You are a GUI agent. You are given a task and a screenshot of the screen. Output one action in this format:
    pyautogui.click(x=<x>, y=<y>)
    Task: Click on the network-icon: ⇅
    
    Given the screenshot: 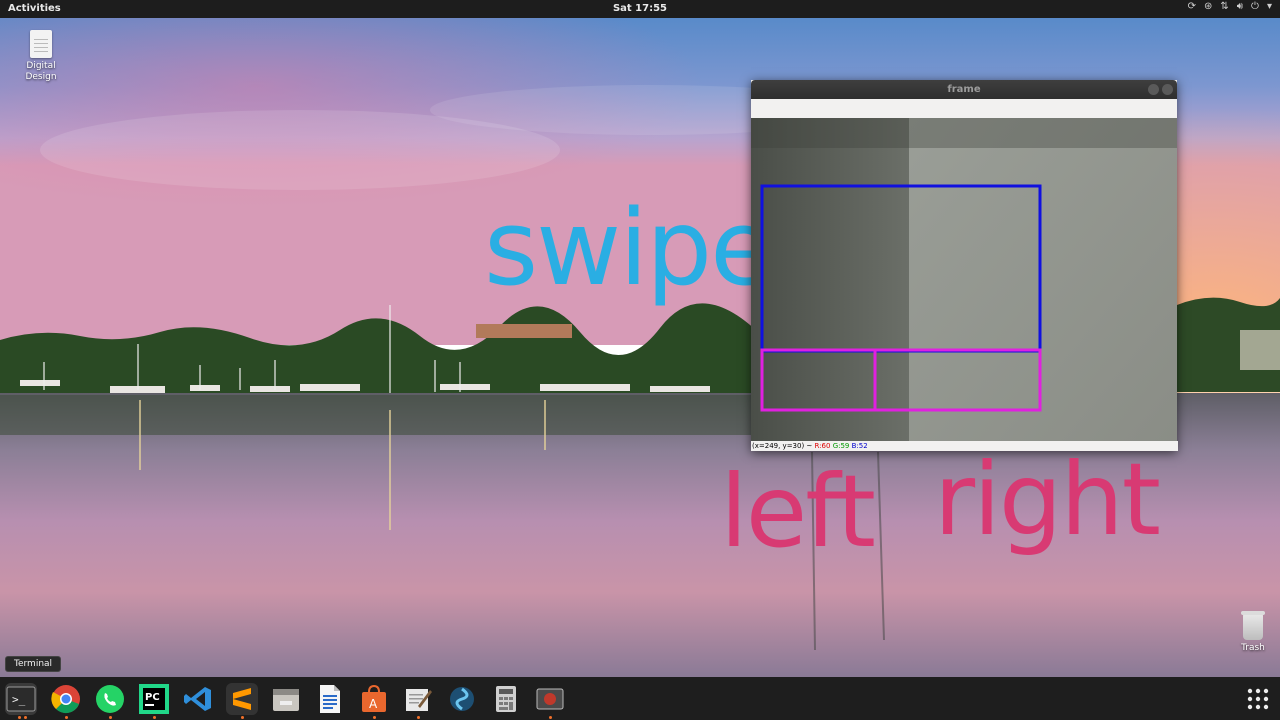 What is the action you would take?
    pyautogui.click(x=1224, y=6)
    